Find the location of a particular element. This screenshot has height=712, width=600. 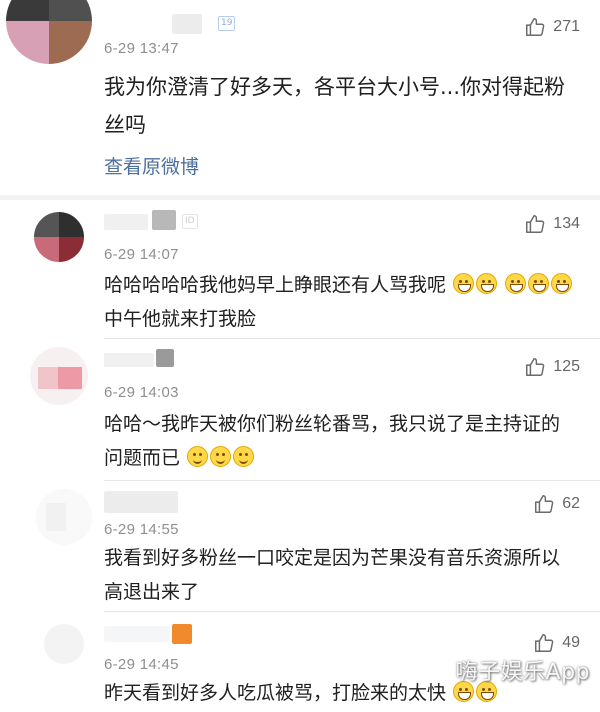

post-like-button: 271 is located at coordinates (552, 27).